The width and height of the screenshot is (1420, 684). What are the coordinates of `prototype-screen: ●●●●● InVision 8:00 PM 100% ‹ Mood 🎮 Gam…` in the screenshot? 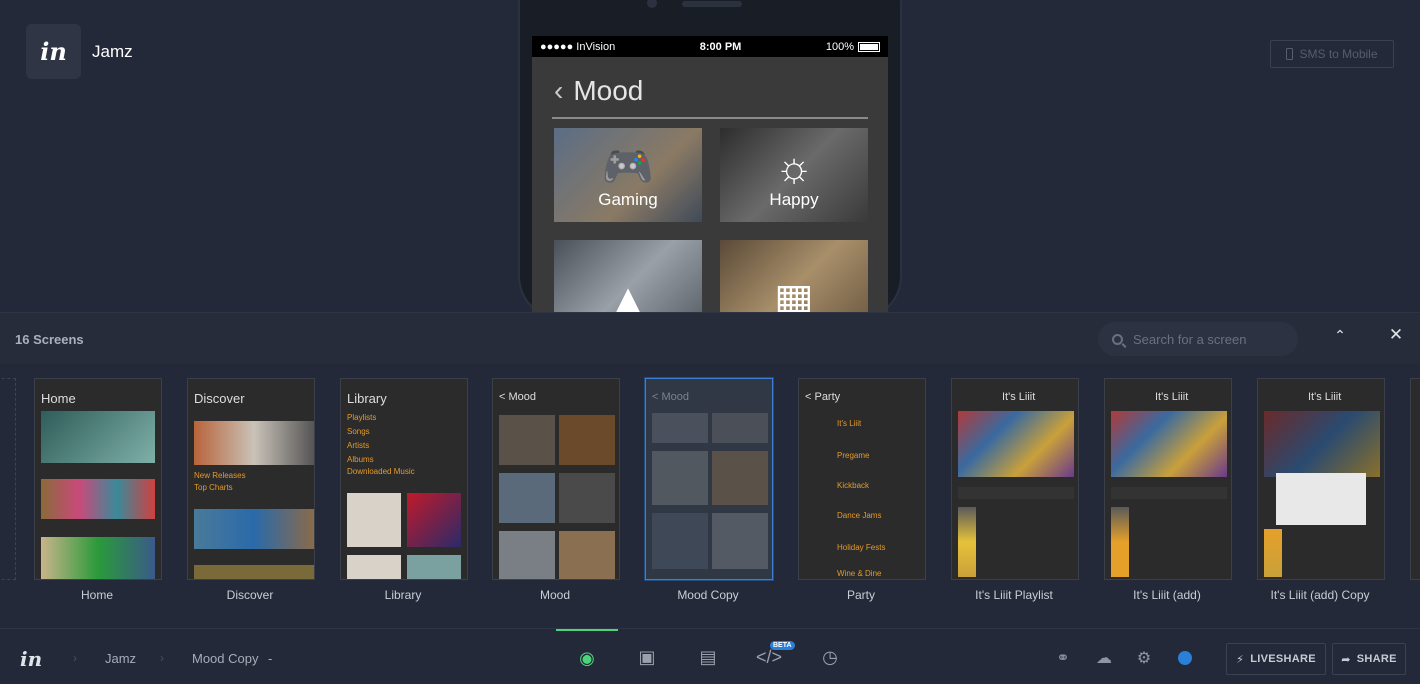 It's located at (710, 176).